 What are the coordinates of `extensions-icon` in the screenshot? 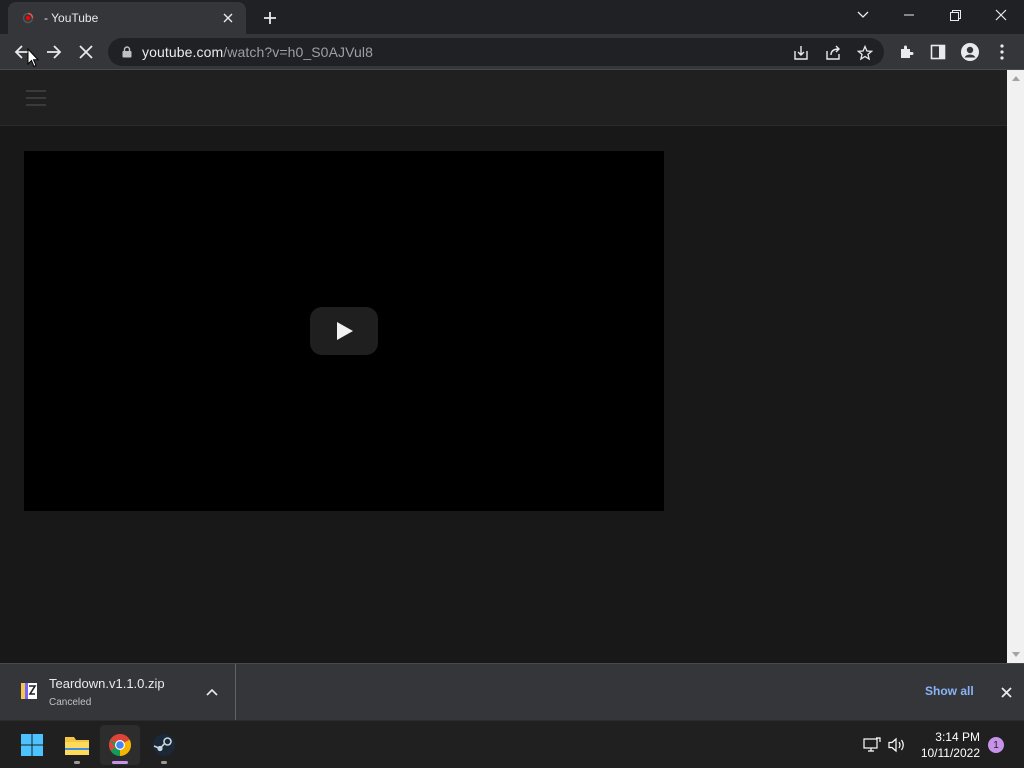 It's located at (906, 52).